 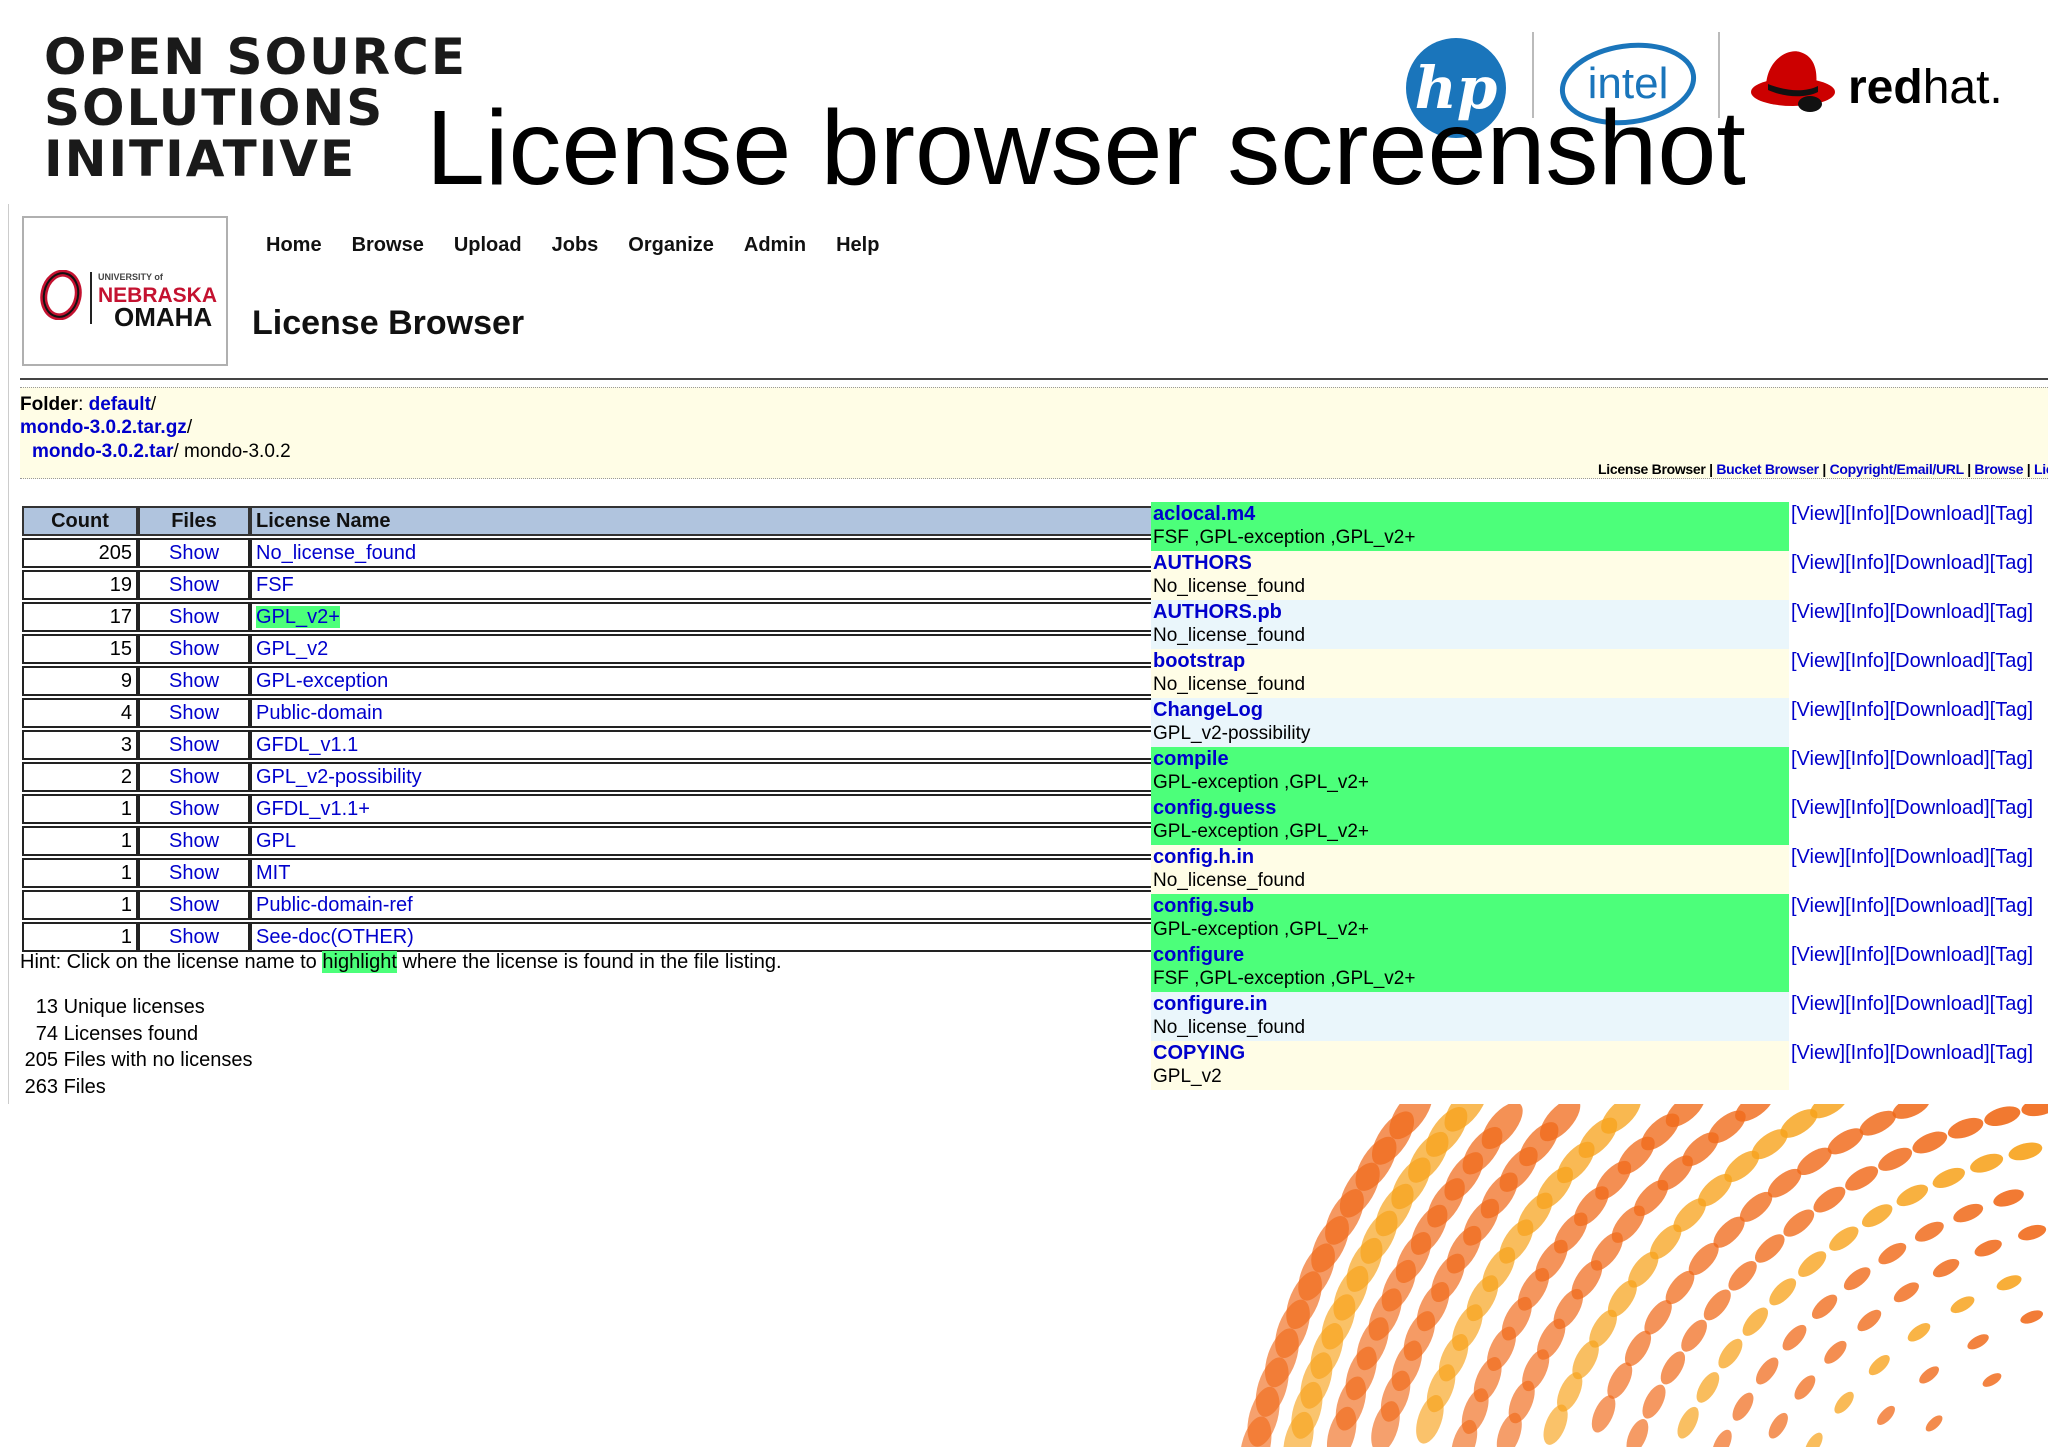 What do you see at coordinates (102, 451) in the screenshot?
I see `folder-link-tar: mondo-3.0.2.tar` at bounding box center [102, 451].